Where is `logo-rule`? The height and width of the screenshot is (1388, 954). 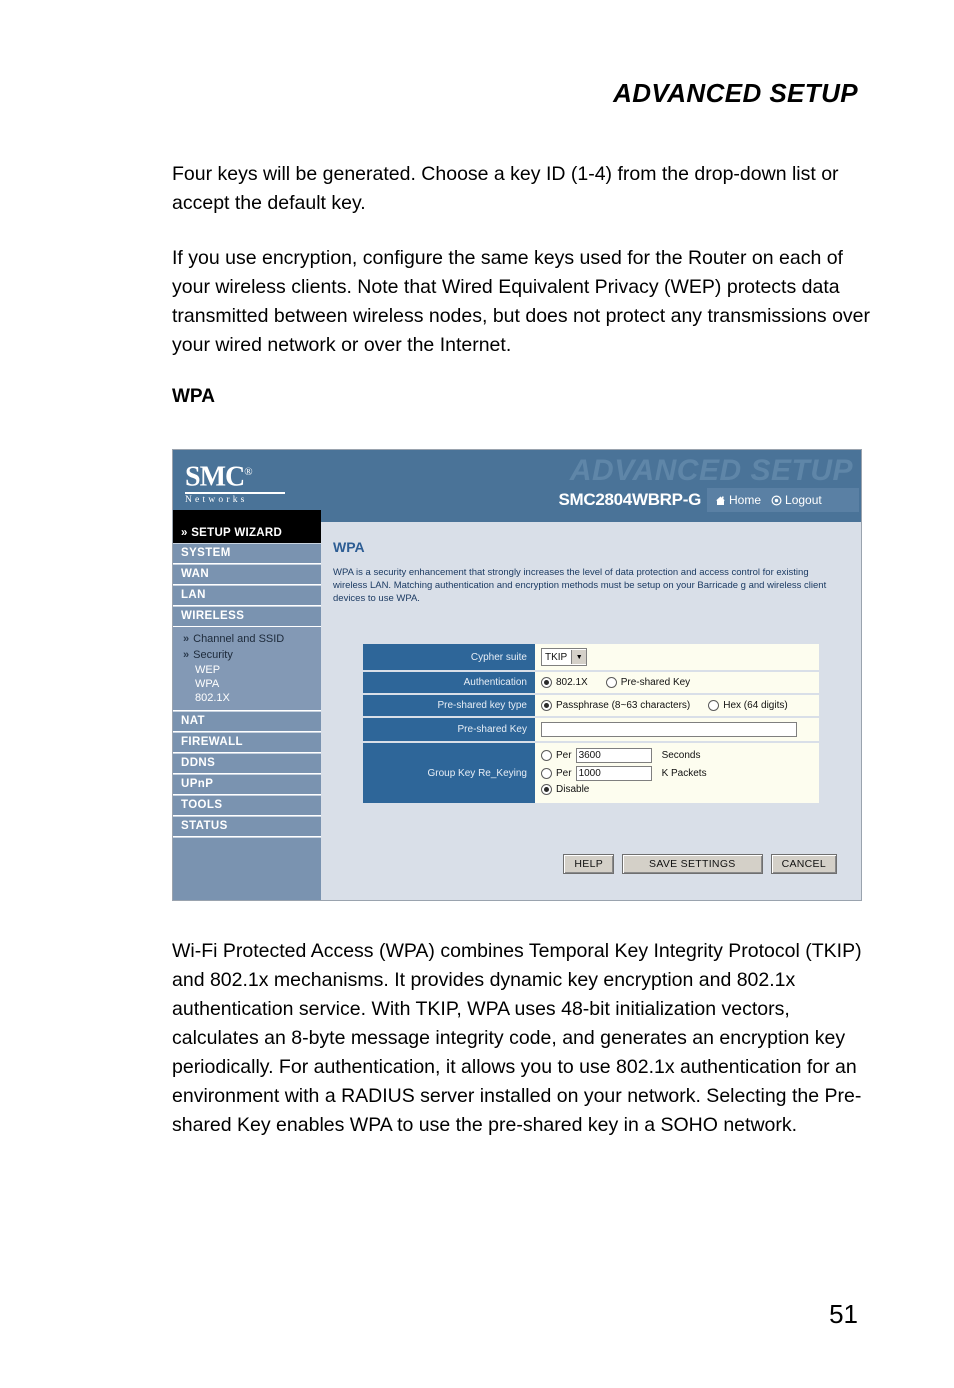 logo-rule is located at coordinates (235, 493).